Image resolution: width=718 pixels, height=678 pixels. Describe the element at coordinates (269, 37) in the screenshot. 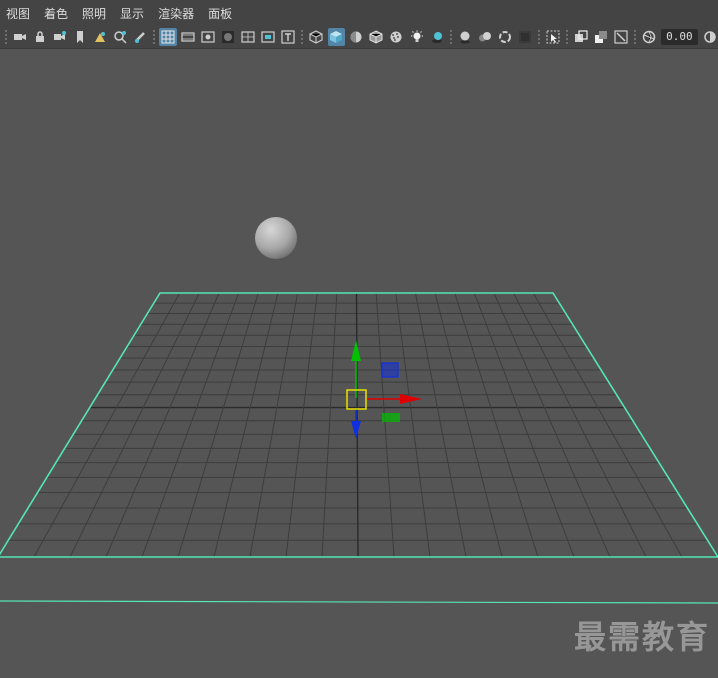

I see `safe-action-icon` at that location.